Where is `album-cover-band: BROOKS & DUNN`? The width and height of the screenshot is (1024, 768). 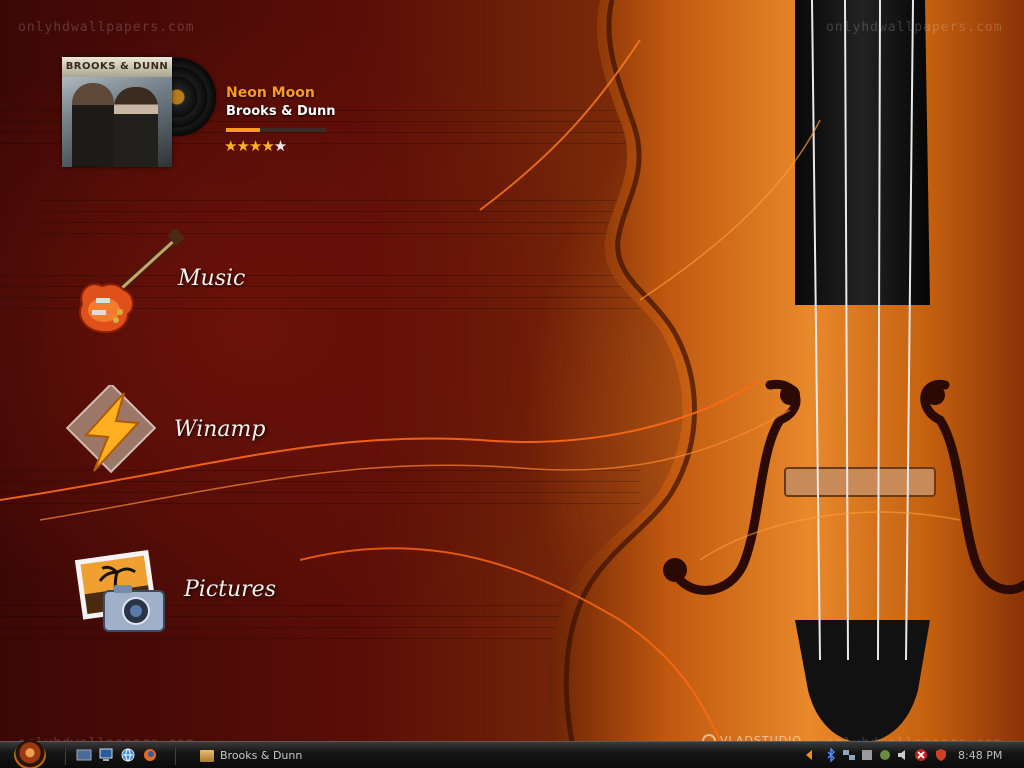
album-cover-band: BROOKS & DUNN is located at coordinates (117, 67).